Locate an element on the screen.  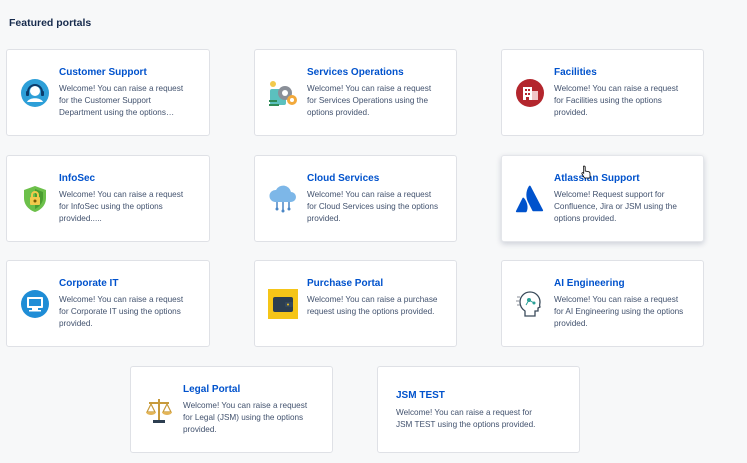
building-icon is located at coordinates (530, 93).